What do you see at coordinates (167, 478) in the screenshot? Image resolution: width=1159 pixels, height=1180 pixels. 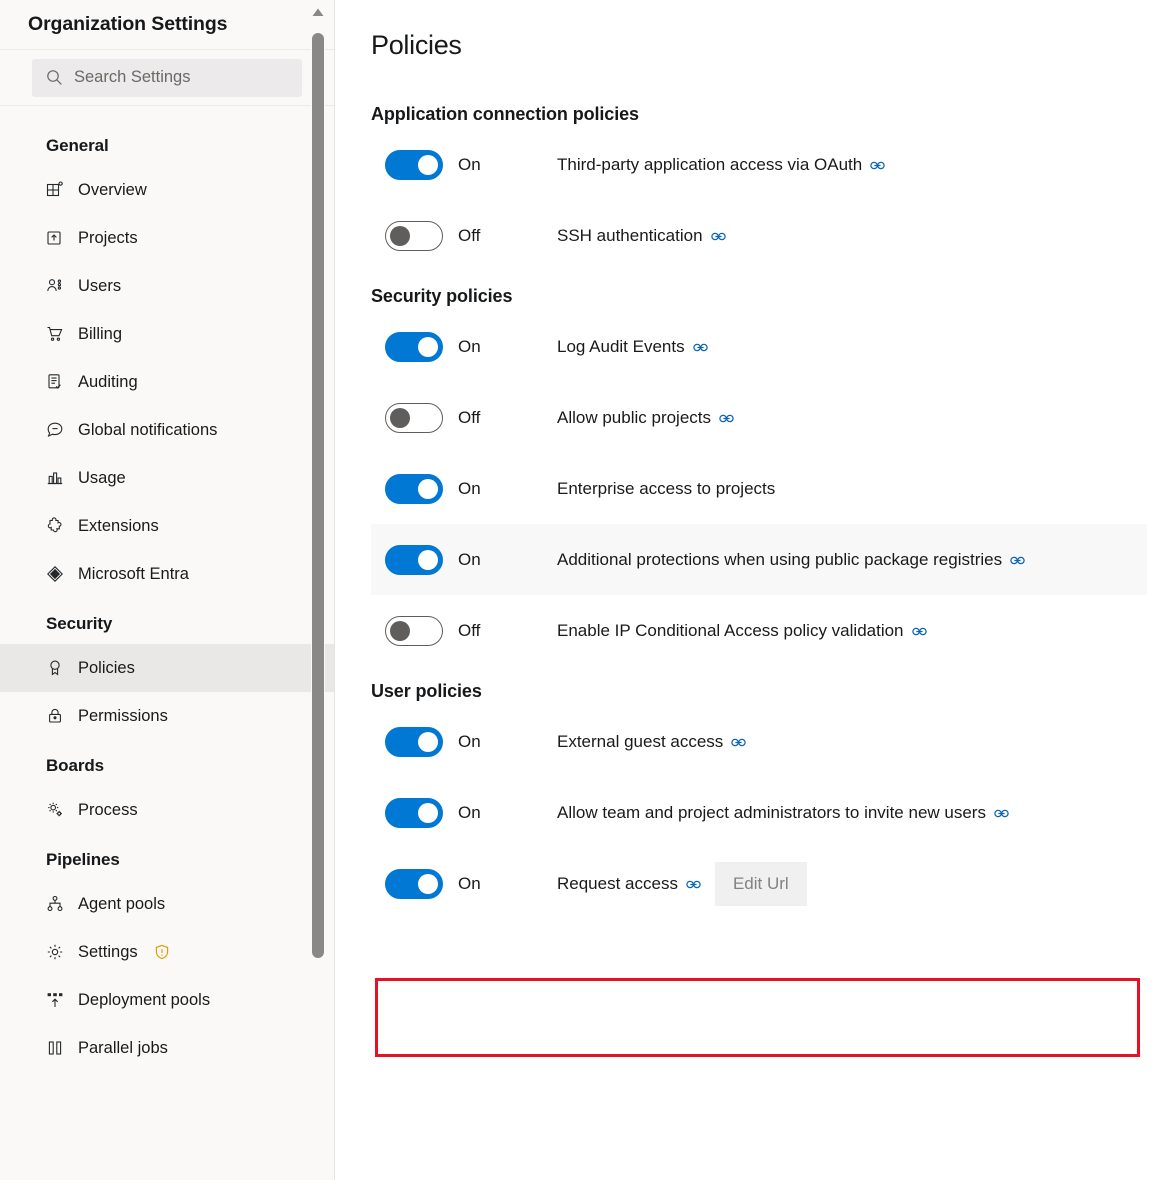 I see `sidebar-item-usage: Usage` at bounding box center [167, 478].